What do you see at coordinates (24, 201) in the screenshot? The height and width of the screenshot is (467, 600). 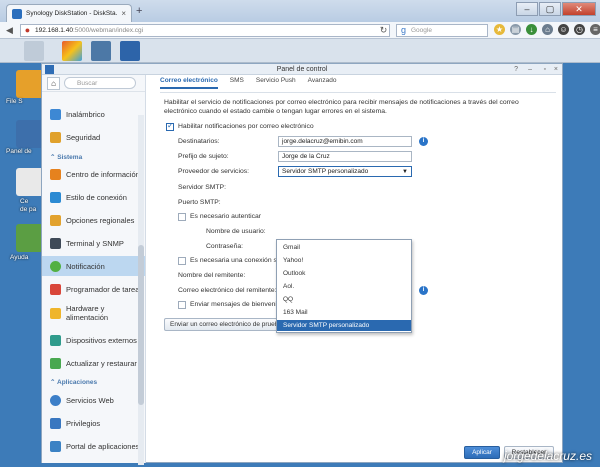 I see `desktop-label-ce: Ce` at bounding box center [24, 201].